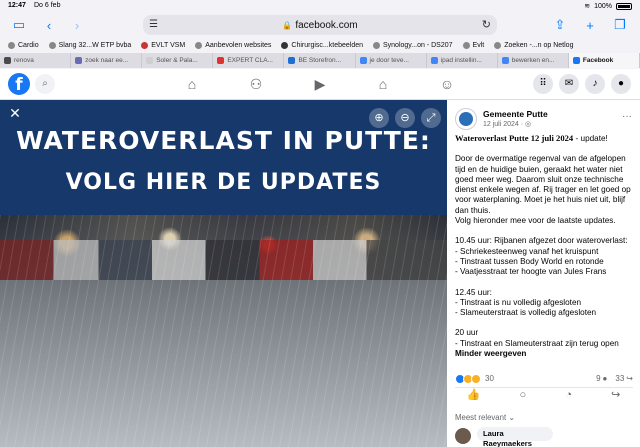 The width and height of the screenshot is (640, 447). I want to click on share-icon: ⇪, so click(560, 25).